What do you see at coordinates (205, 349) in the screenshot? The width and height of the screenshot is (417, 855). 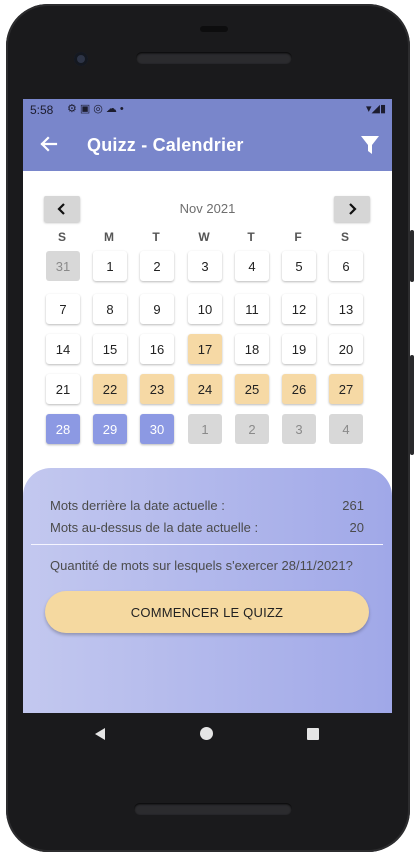 I see `calendar-day: 17` at bounding box center [205, 349].